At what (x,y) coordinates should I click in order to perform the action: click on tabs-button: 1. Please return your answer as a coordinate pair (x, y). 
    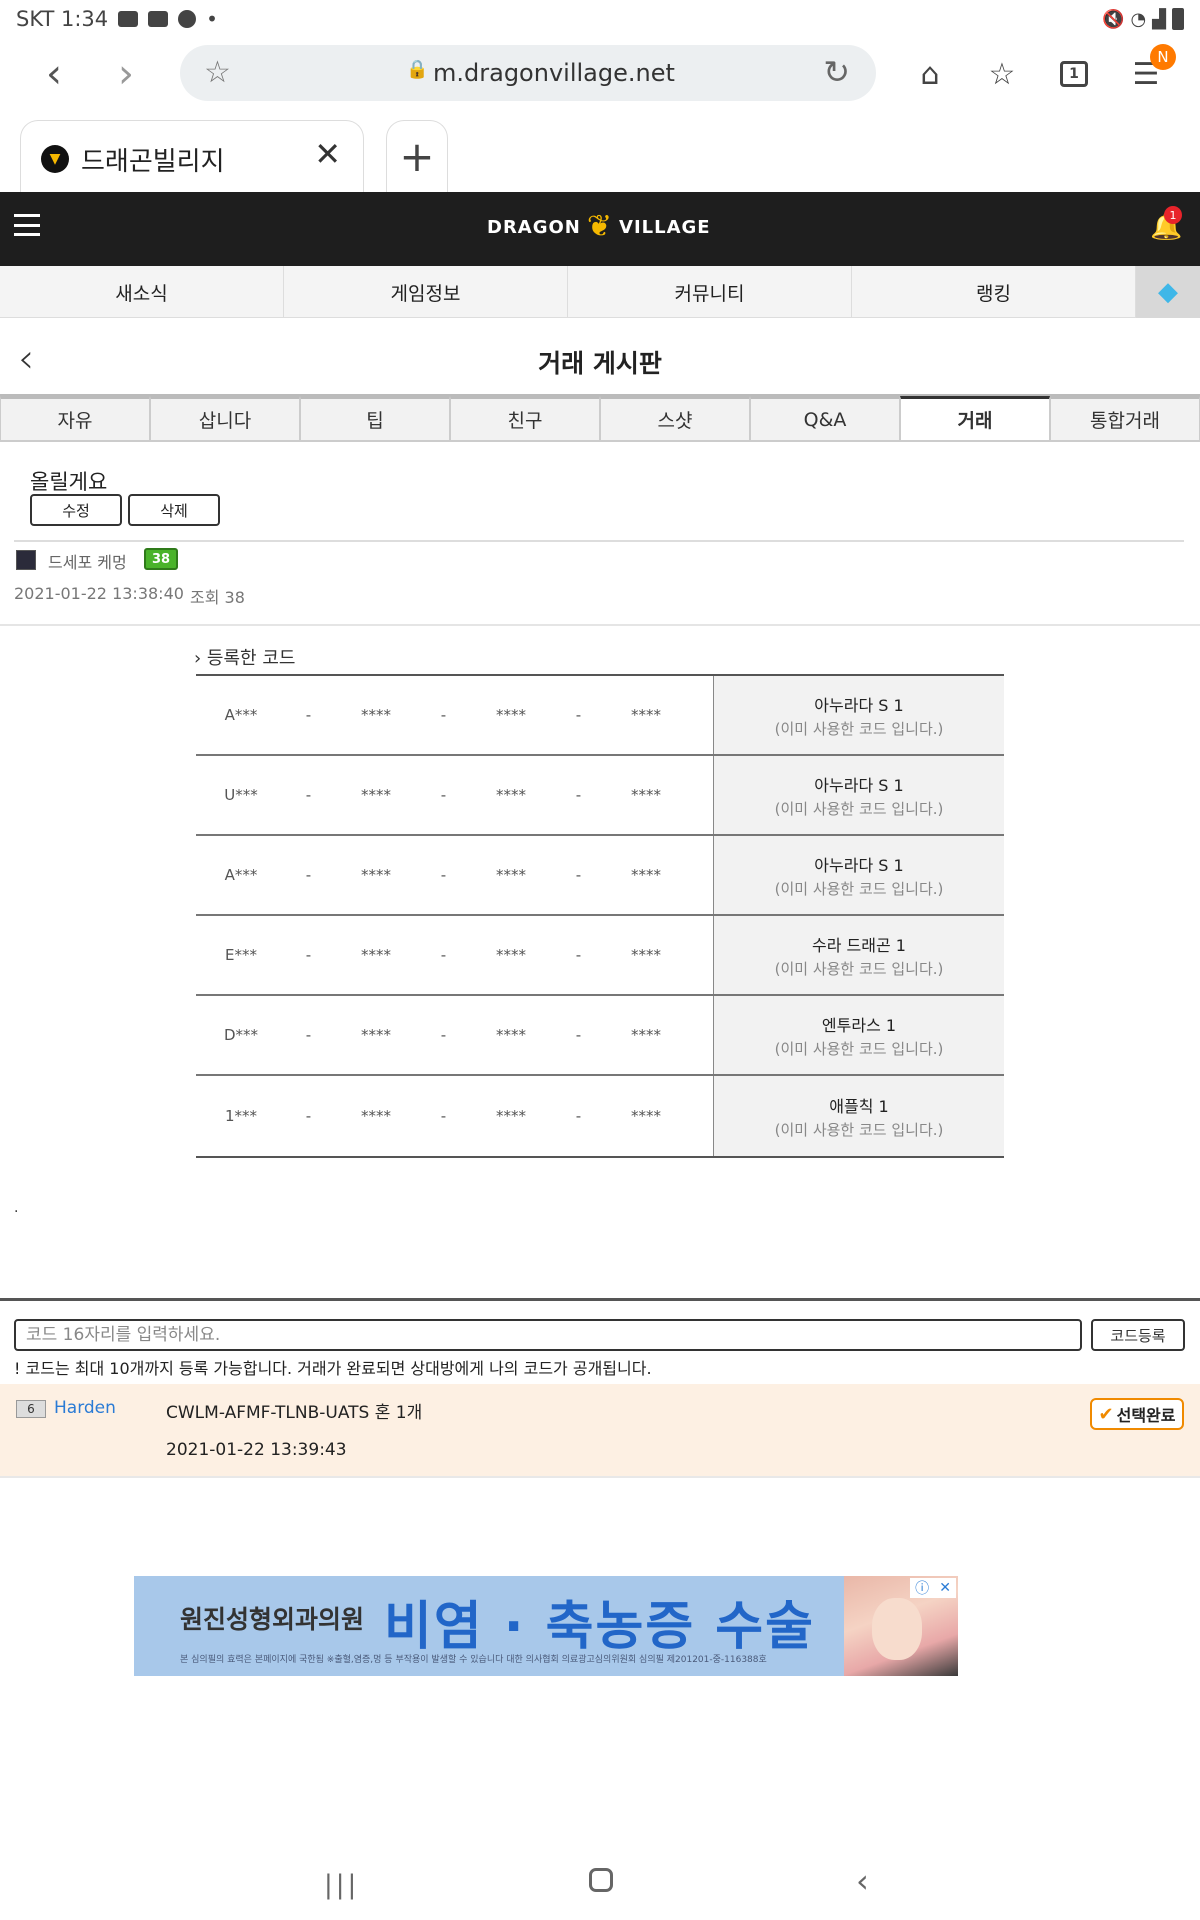
    Looking at the image, I should click on (1074, 74).